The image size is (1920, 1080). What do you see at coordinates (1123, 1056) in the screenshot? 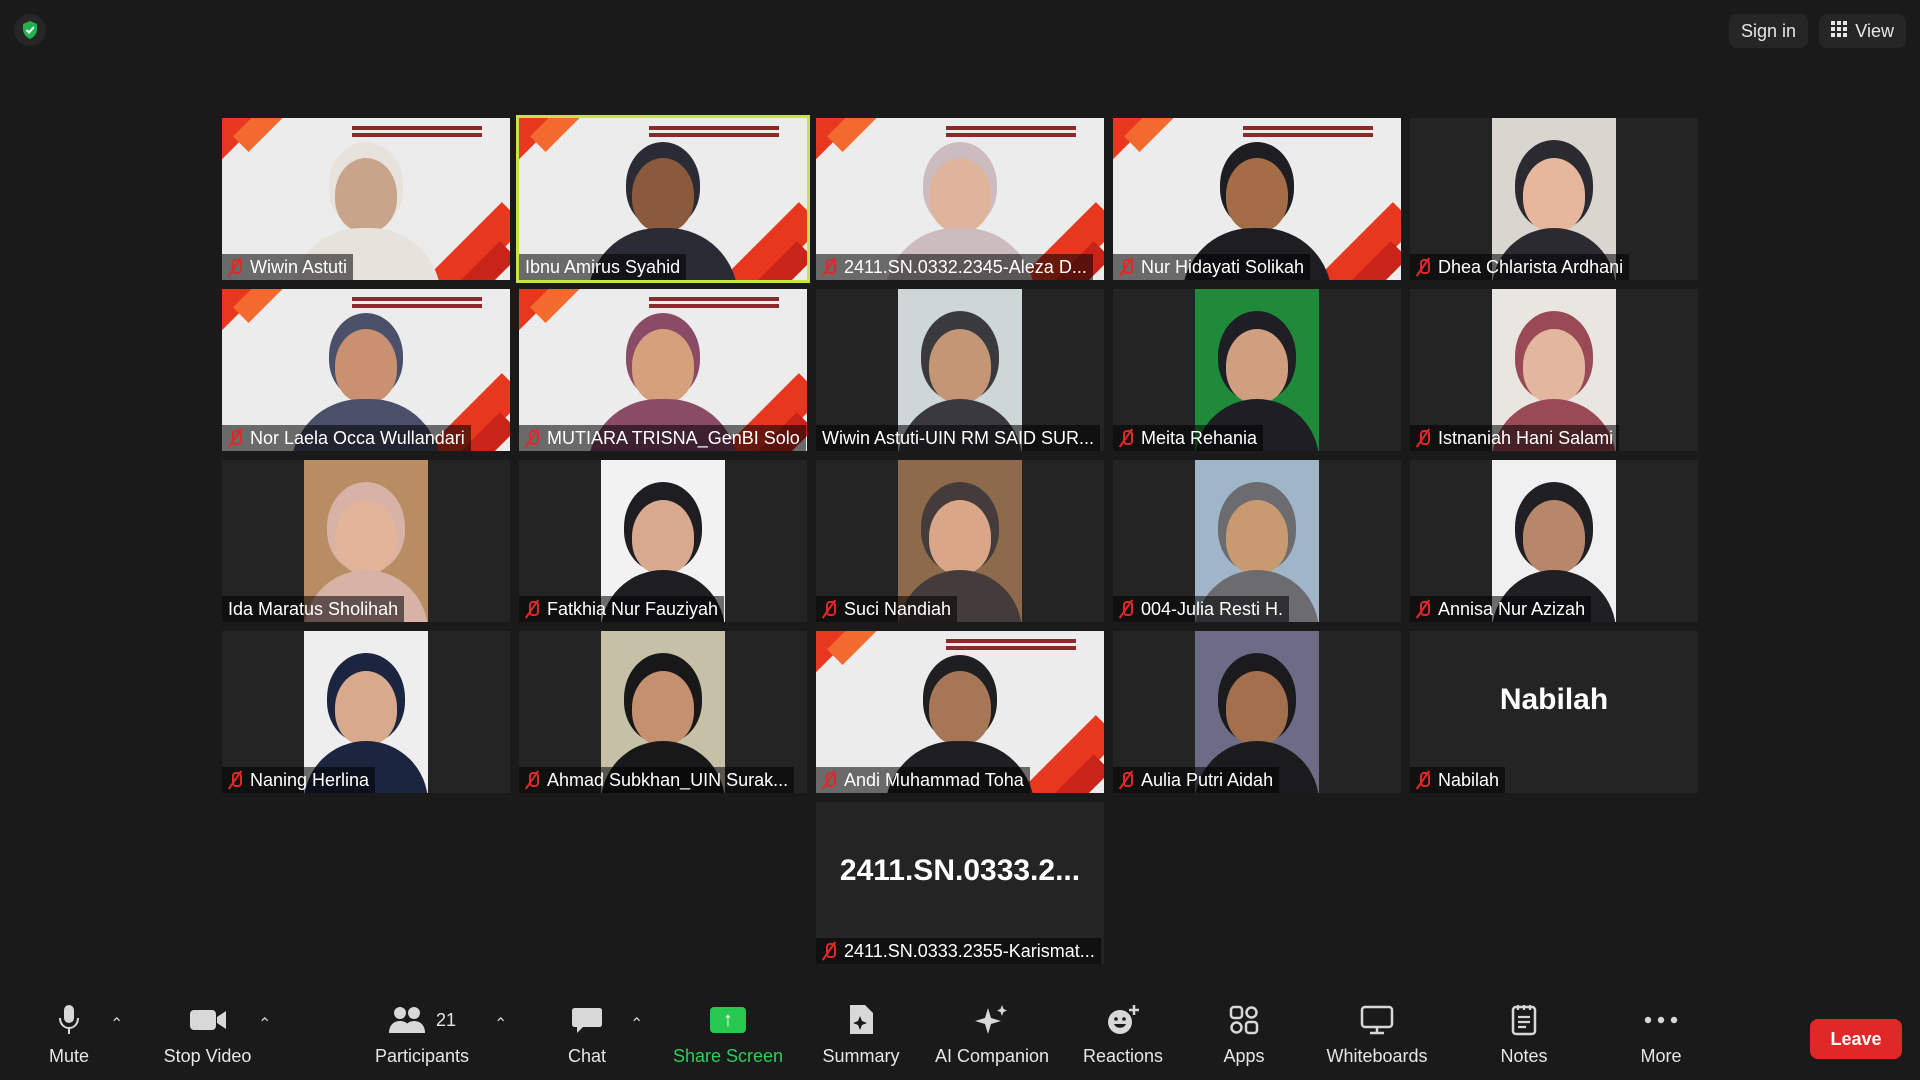
I see `reactions-label: Reactions` at bounding box center [1123, 1056].